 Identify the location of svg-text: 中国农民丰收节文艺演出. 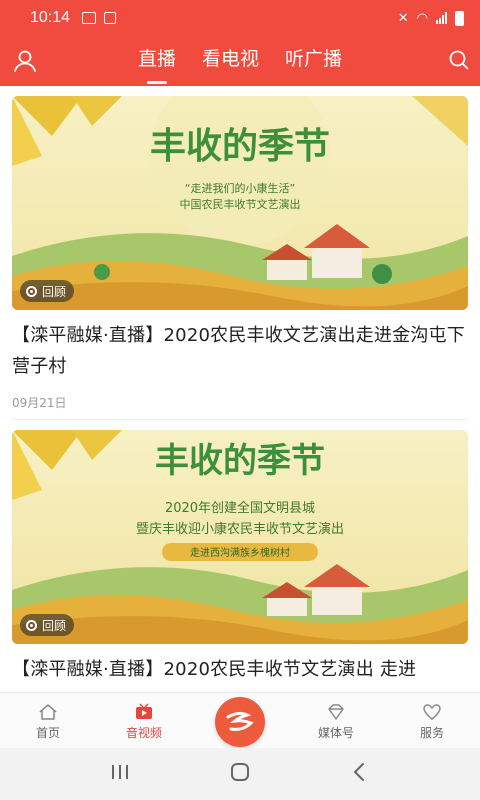
(240, 204).